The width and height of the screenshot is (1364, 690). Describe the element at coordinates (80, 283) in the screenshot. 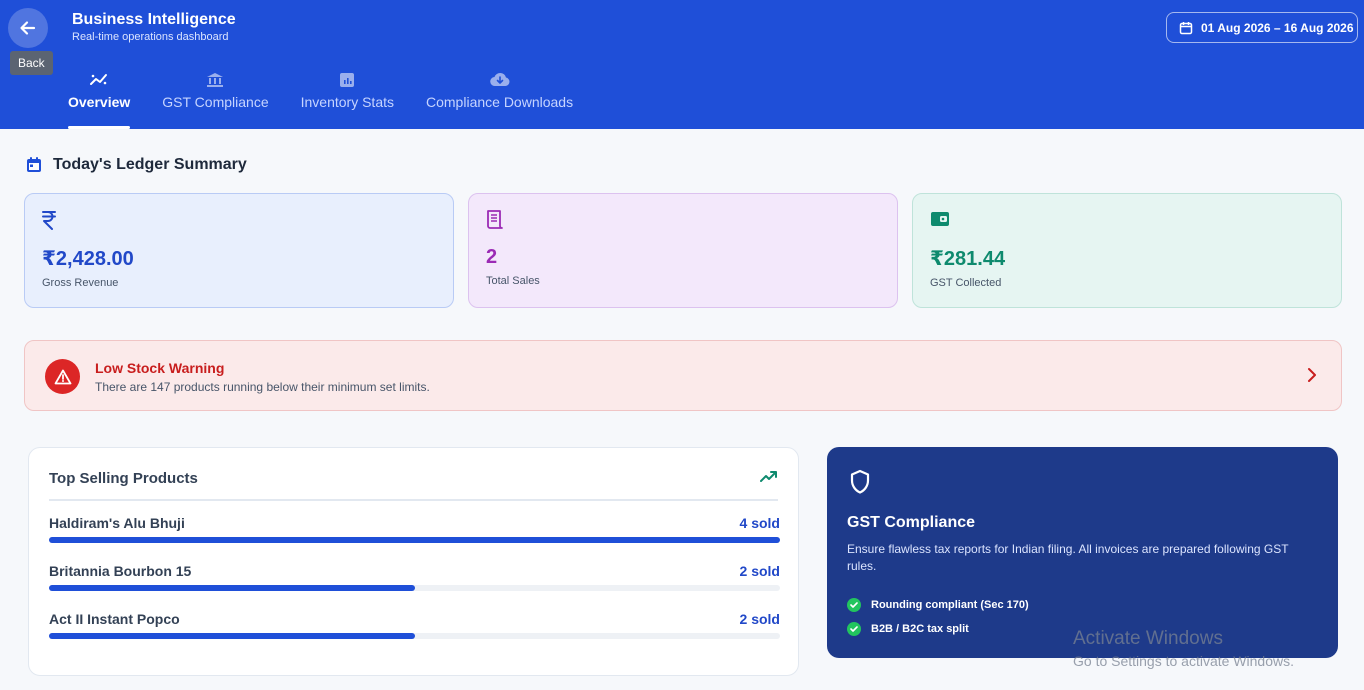

I see `gross-revenue-label: Gross Revenue` at that location.